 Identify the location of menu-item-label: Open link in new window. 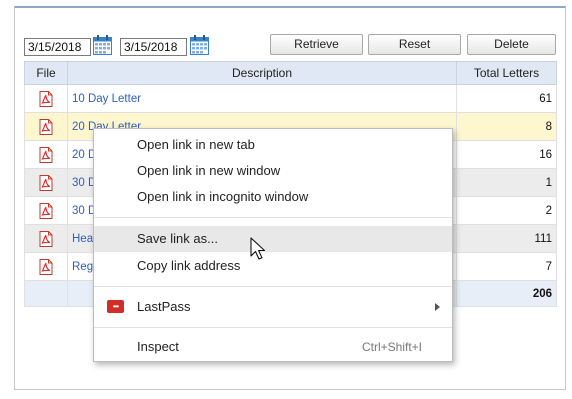
(209, 170).